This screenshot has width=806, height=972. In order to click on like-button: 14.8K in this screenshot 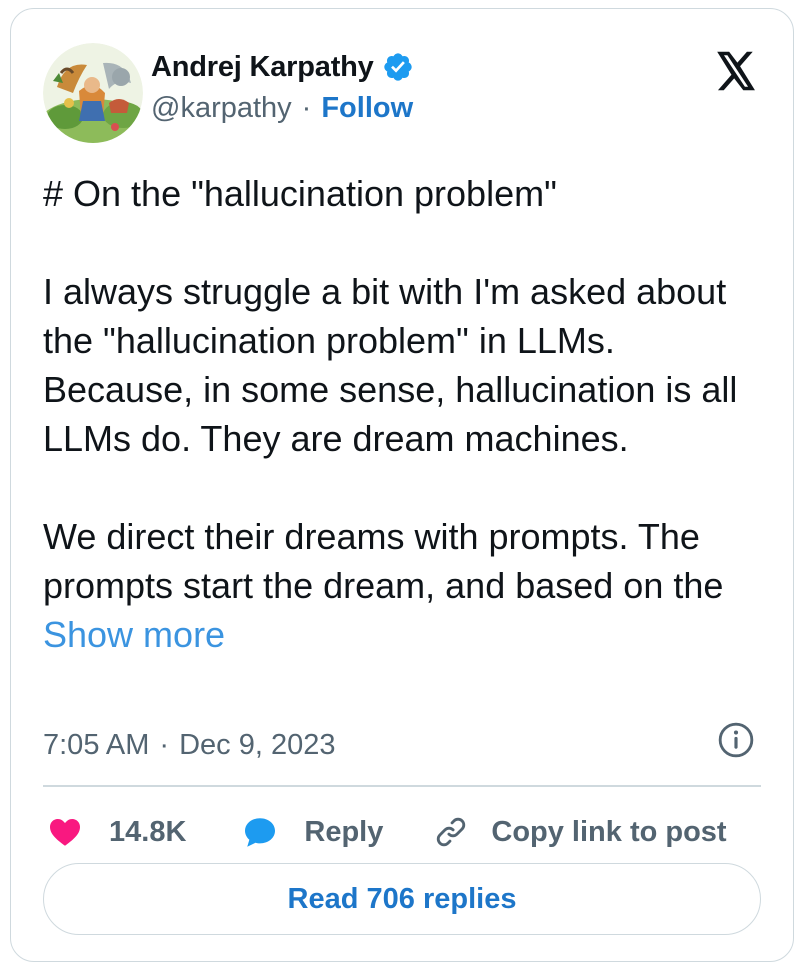, I will do `click(116, 832)`.